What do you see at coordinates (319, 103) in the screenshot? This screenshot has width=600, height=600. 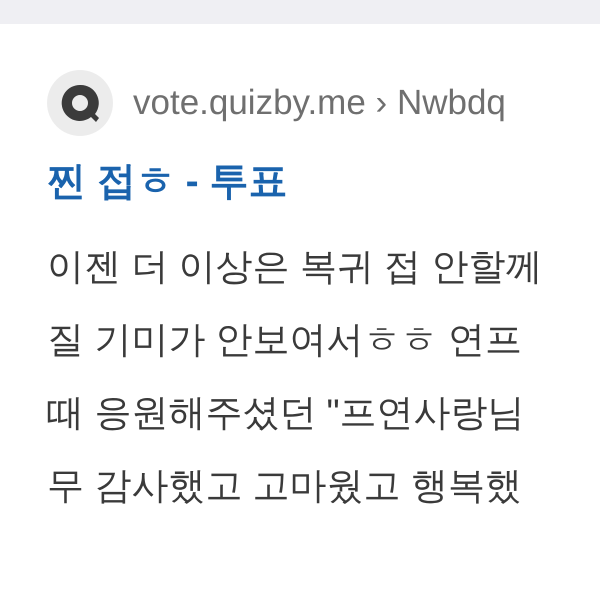 I see `site-url: vote.quizby.me › Nwbdq` at bounding box center [319, 103].